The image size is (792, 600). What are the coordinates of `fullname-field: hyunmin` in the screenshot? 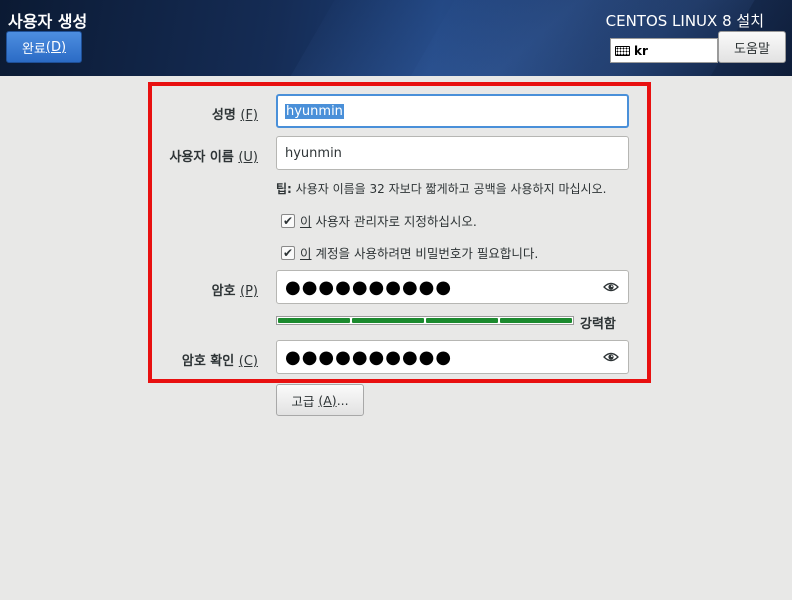 It's located at (452, 111).